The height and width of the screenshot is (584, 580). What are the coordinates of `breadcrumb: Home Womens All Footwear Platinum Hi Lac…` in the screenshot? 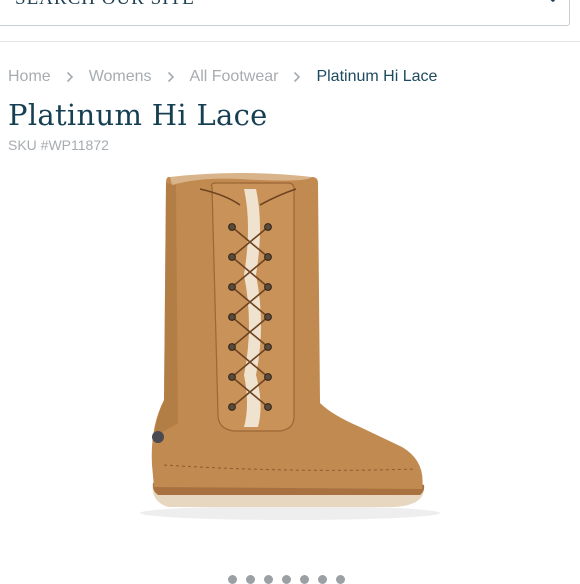 It's located at (222, 77).